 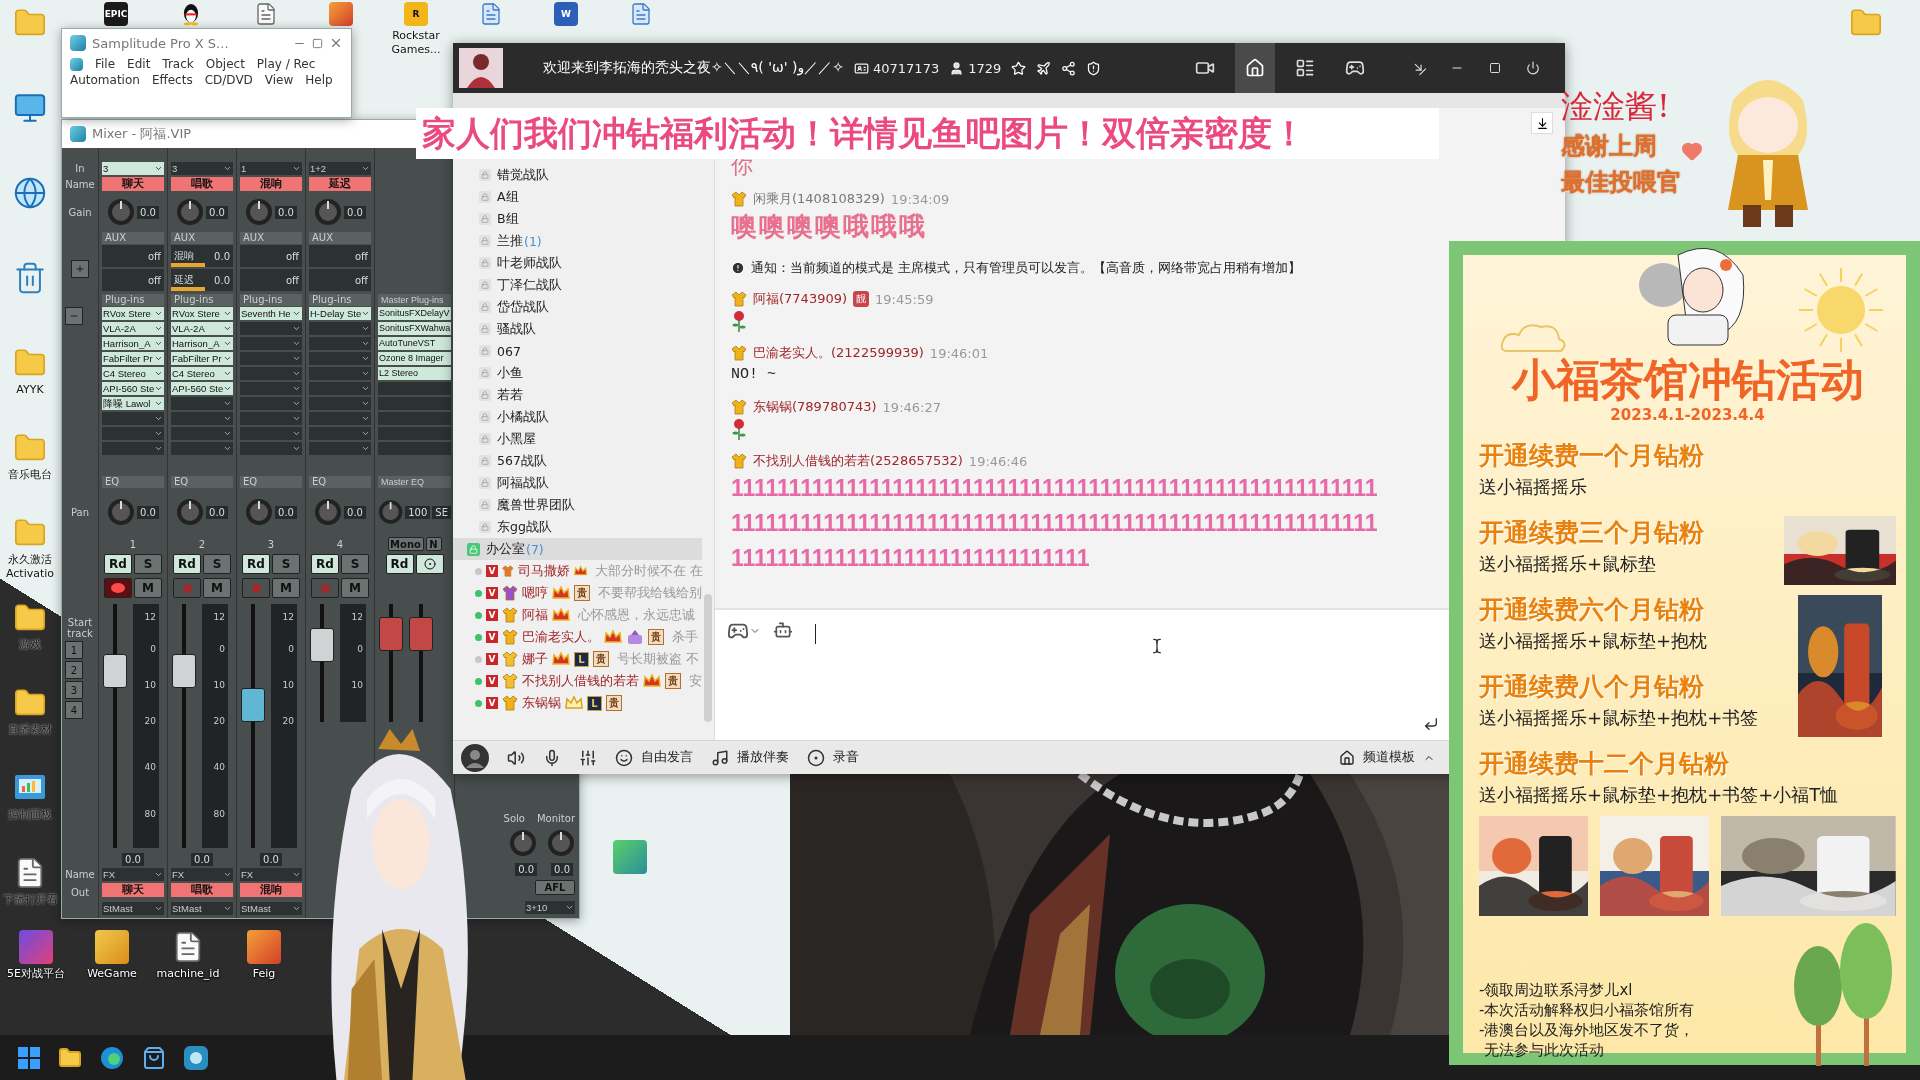 I want to click on room-title: 欢迎来到李拓海的秃头之夜✧＼＼٩( 'ω' )و／／✧, so click(x=693, y=68).